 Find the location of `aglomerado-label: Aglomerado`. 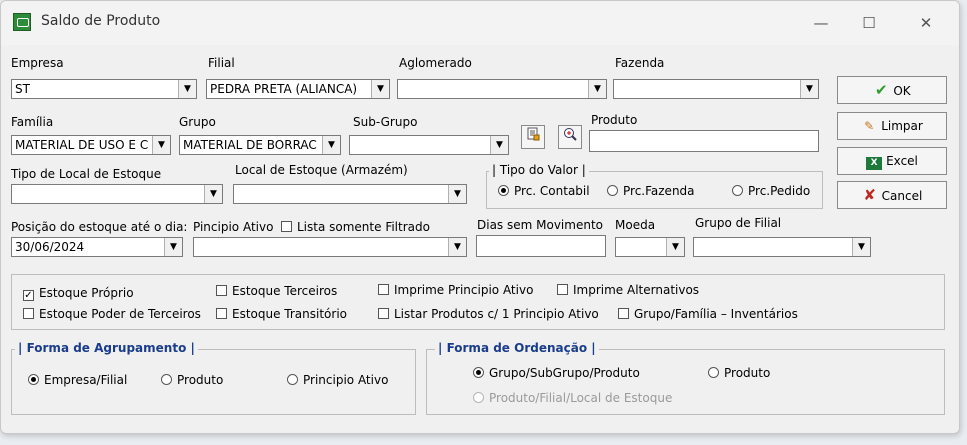

aglomerado-label: Aglomerado is located at coordinates (435, 63).